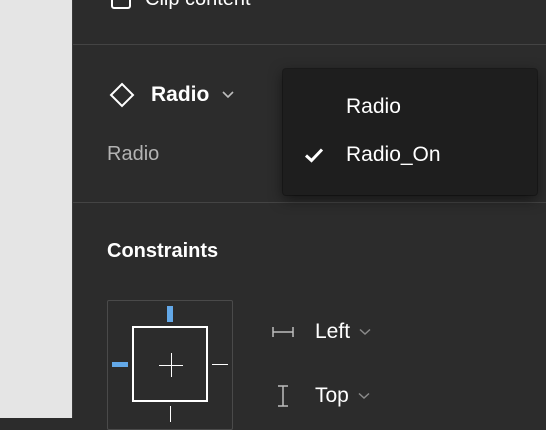 This screenshot has width=546, height=430. What do you see at coordinates (170, 314) in the screenshot?
I see `constraint-top-handle` at bounding box center [170, 314].